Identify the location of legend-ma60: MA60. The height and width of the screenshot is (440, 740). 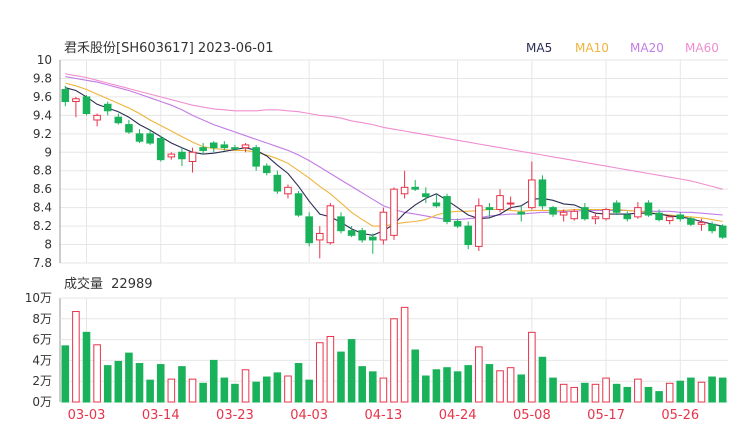
(702, 48).